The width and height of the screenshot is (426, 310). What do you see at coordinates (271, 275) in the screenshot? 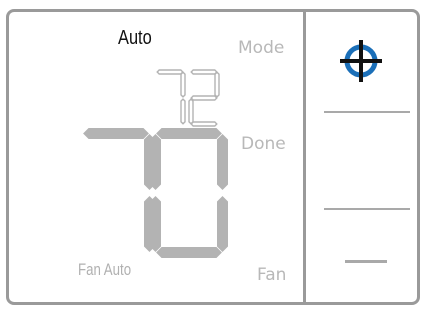
I see `fan-button: Fan` at bounding box center [271, 275].